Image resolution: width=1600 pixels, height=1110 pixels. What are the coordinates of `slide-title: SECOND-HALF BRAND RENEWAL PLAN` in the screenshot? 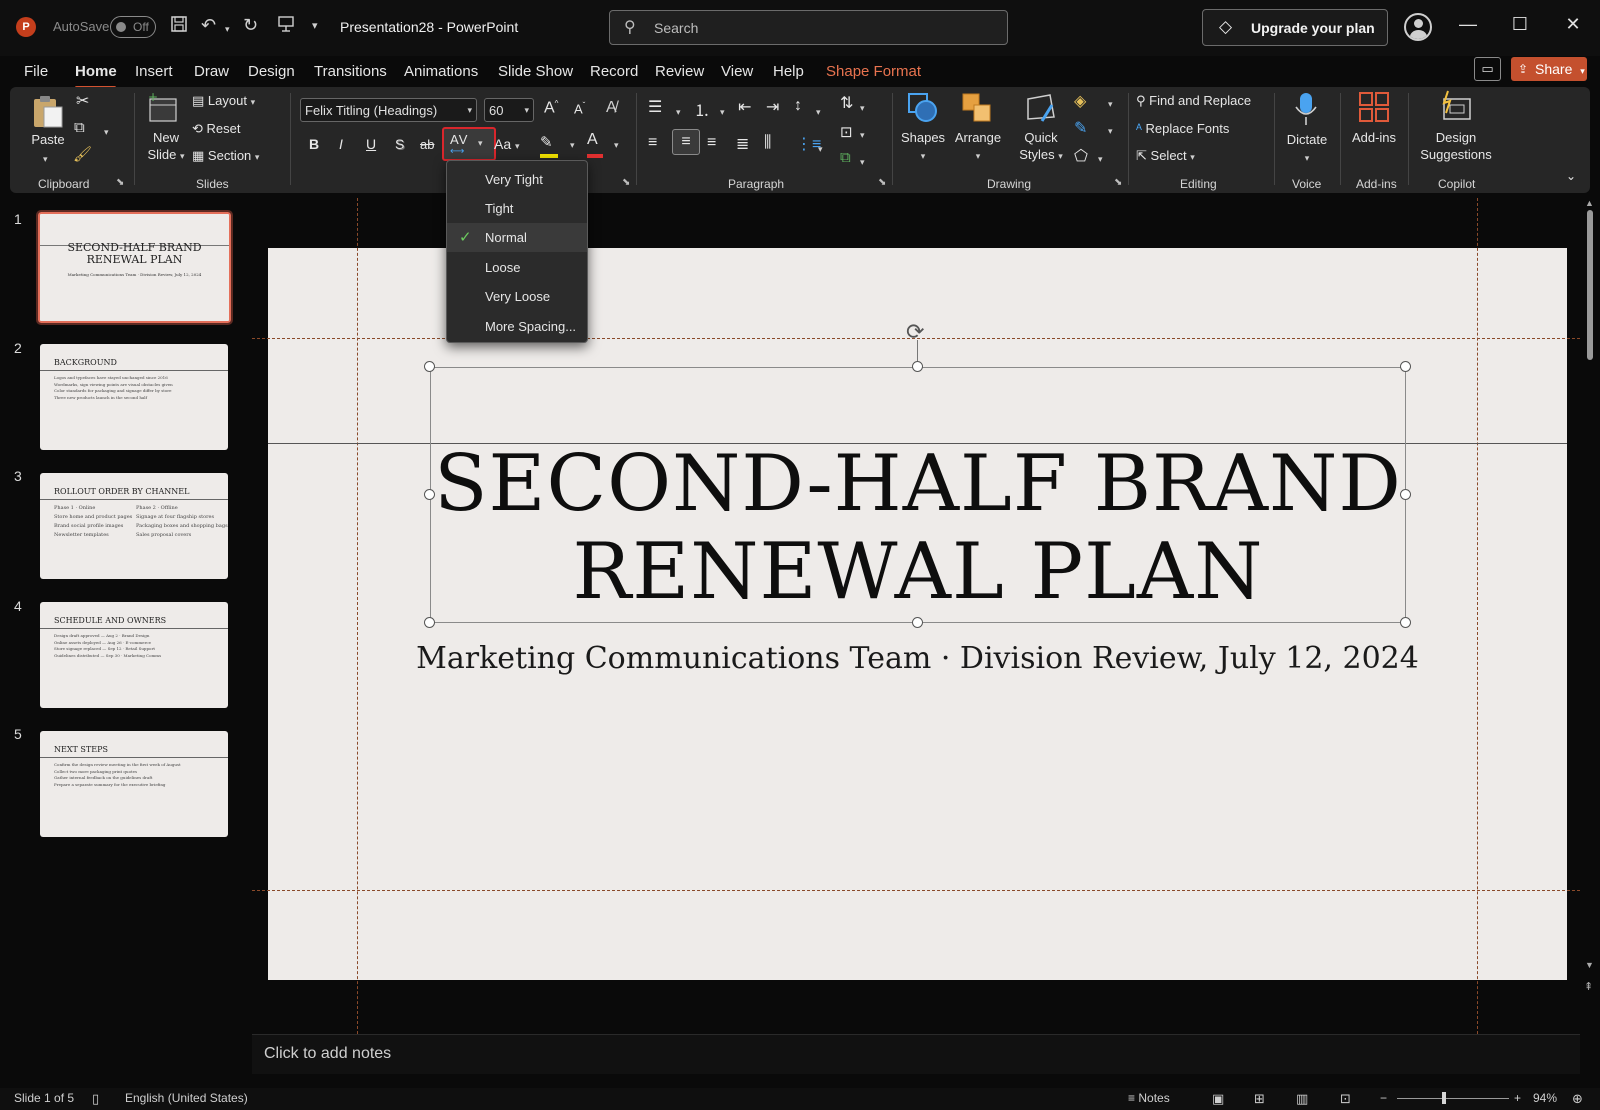 It's located at (918, 528).